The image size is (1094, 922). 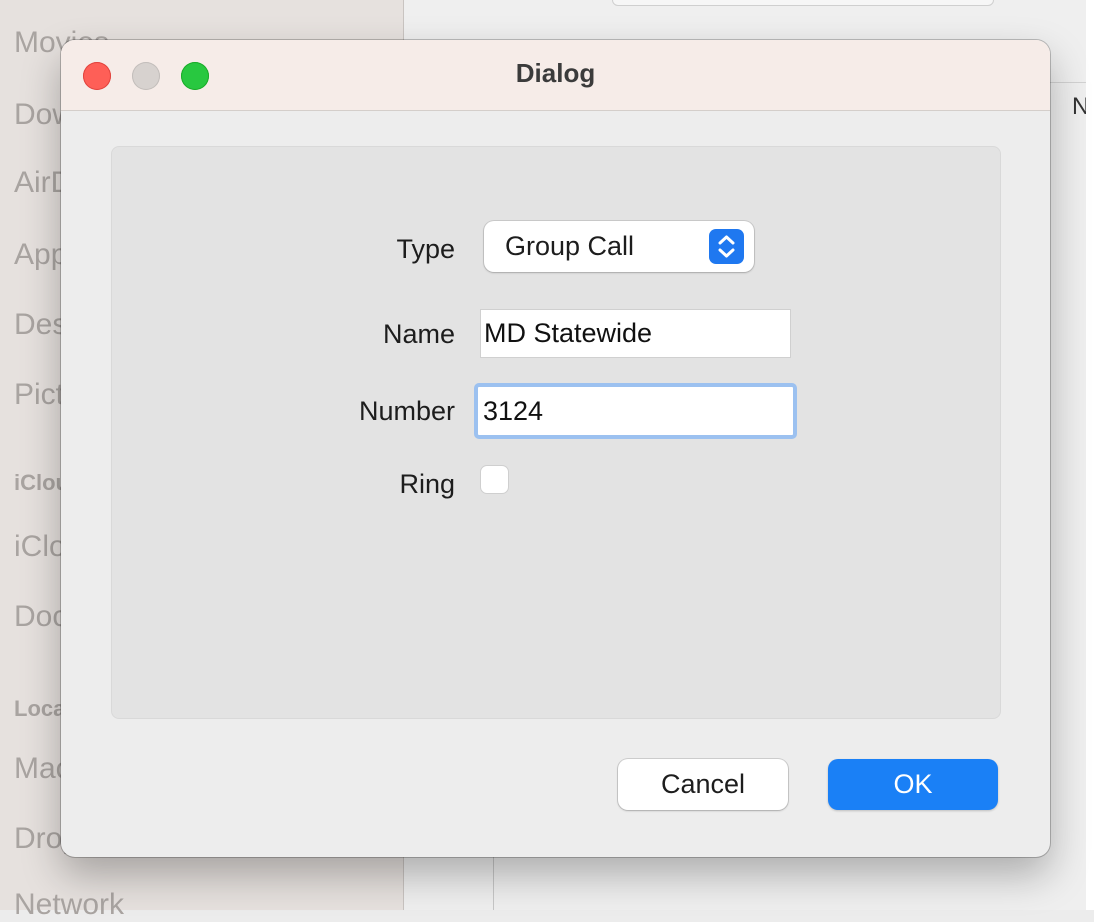 I want to click on number-label: Number, so click(x=406, y=411).